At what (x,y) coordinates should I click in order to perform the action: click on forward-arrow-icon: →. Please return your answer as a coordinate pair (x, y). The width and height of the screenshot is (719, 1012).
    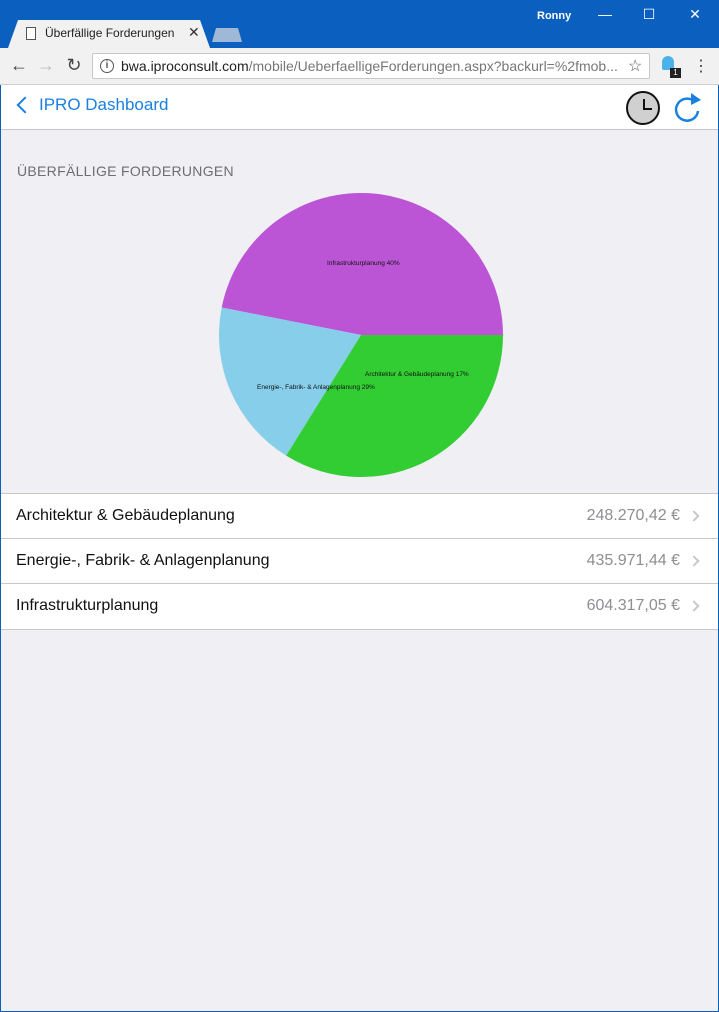
    Looking at the image, I should click on (46, 65).